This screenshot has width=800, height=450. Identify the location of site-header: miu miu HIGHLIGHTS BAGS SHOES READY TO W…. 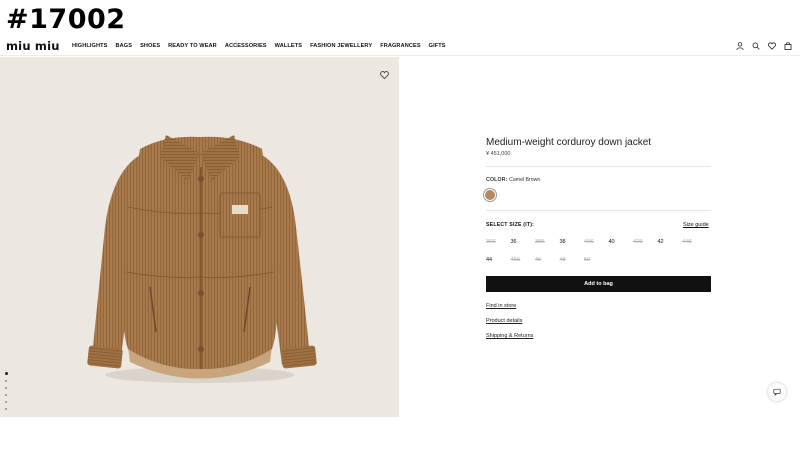
(400, 47).